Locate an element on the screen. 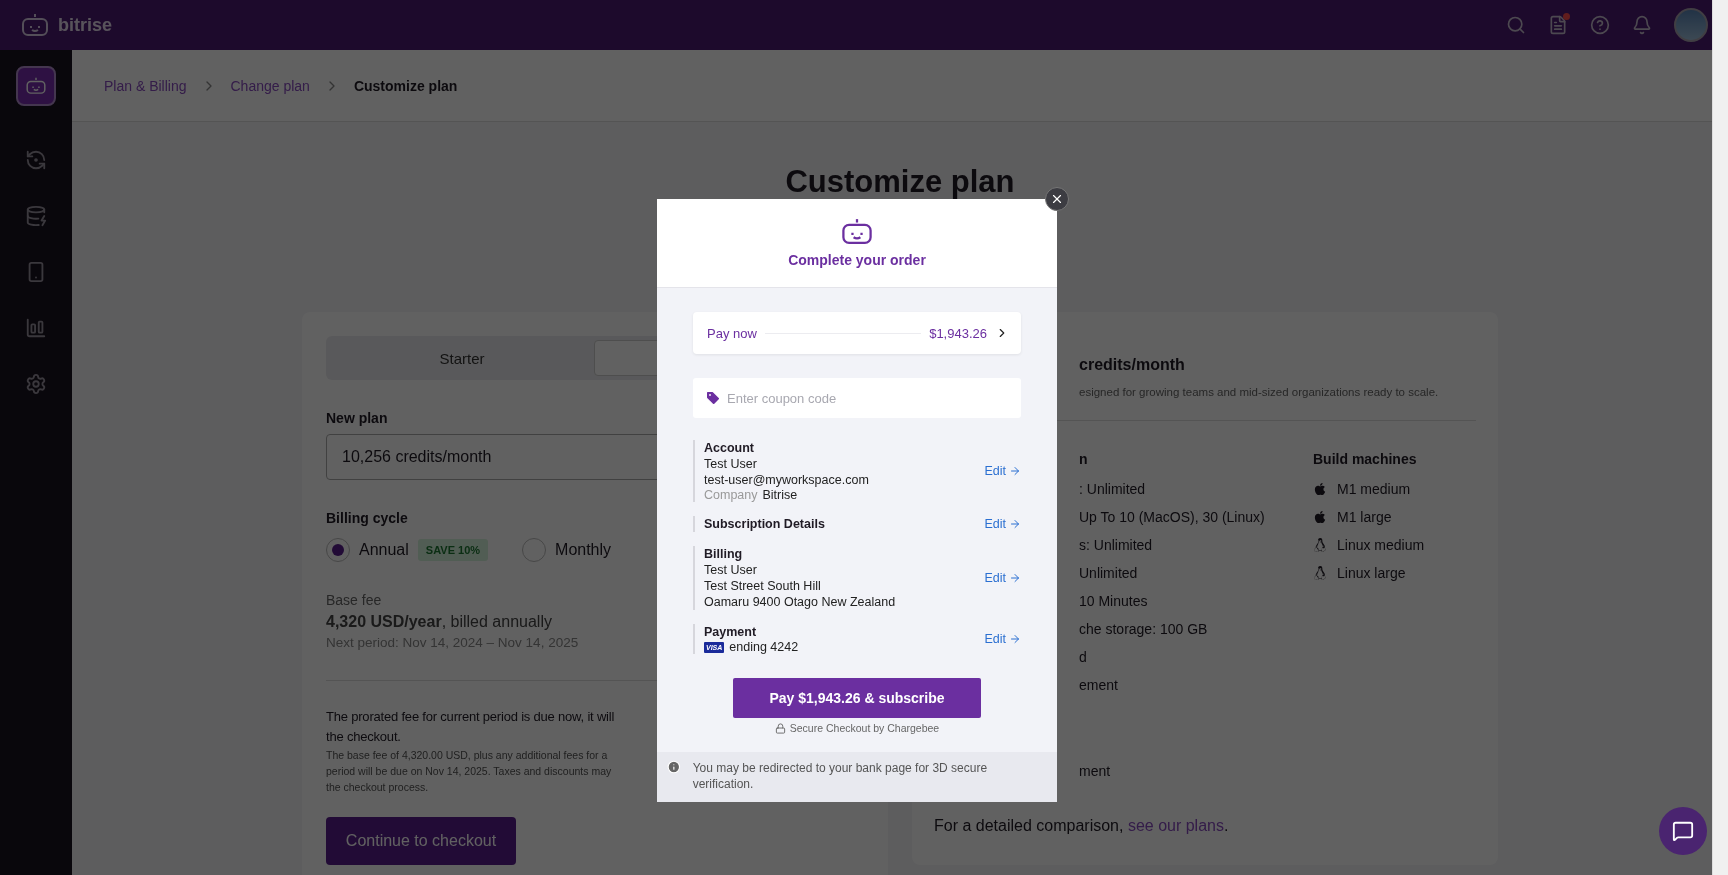 This screenshot has height=875, width=1728. discount-badge: SAVE 10% is located at coordinates (453, 550).